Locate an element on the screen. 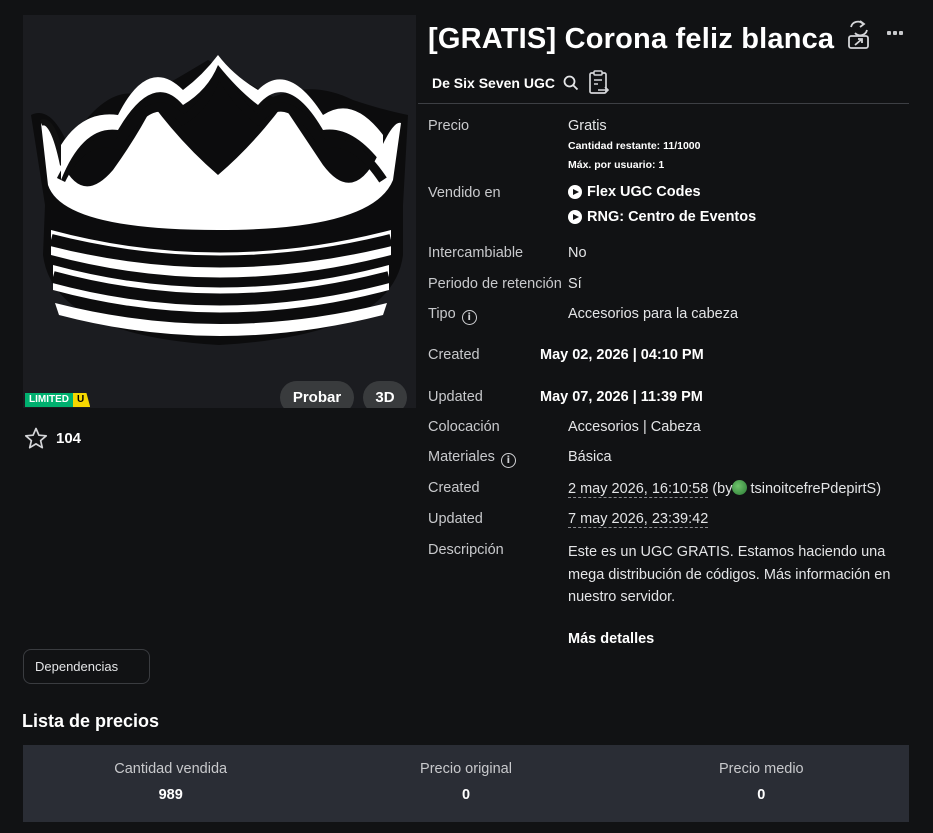 This screenshot has width=933, height=833. share-icon is located at coordinates (859, 36).